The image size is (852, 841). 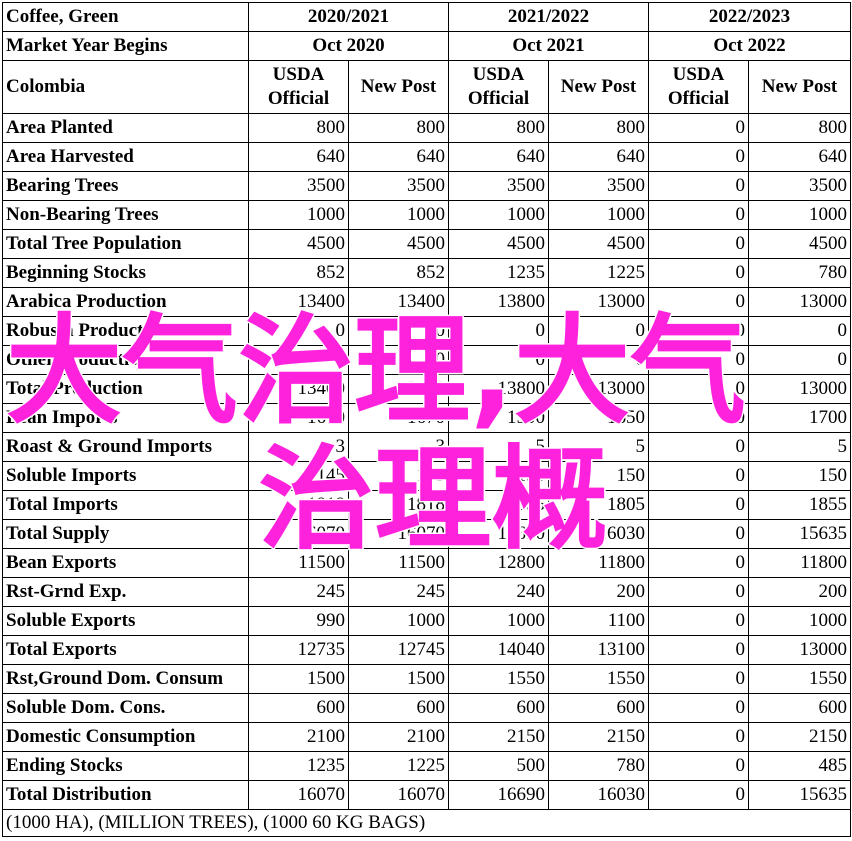 What do you see at coordinates (598, 505) in the screenshot?
I see `cell: 1805` at bounding box center [598, 505].